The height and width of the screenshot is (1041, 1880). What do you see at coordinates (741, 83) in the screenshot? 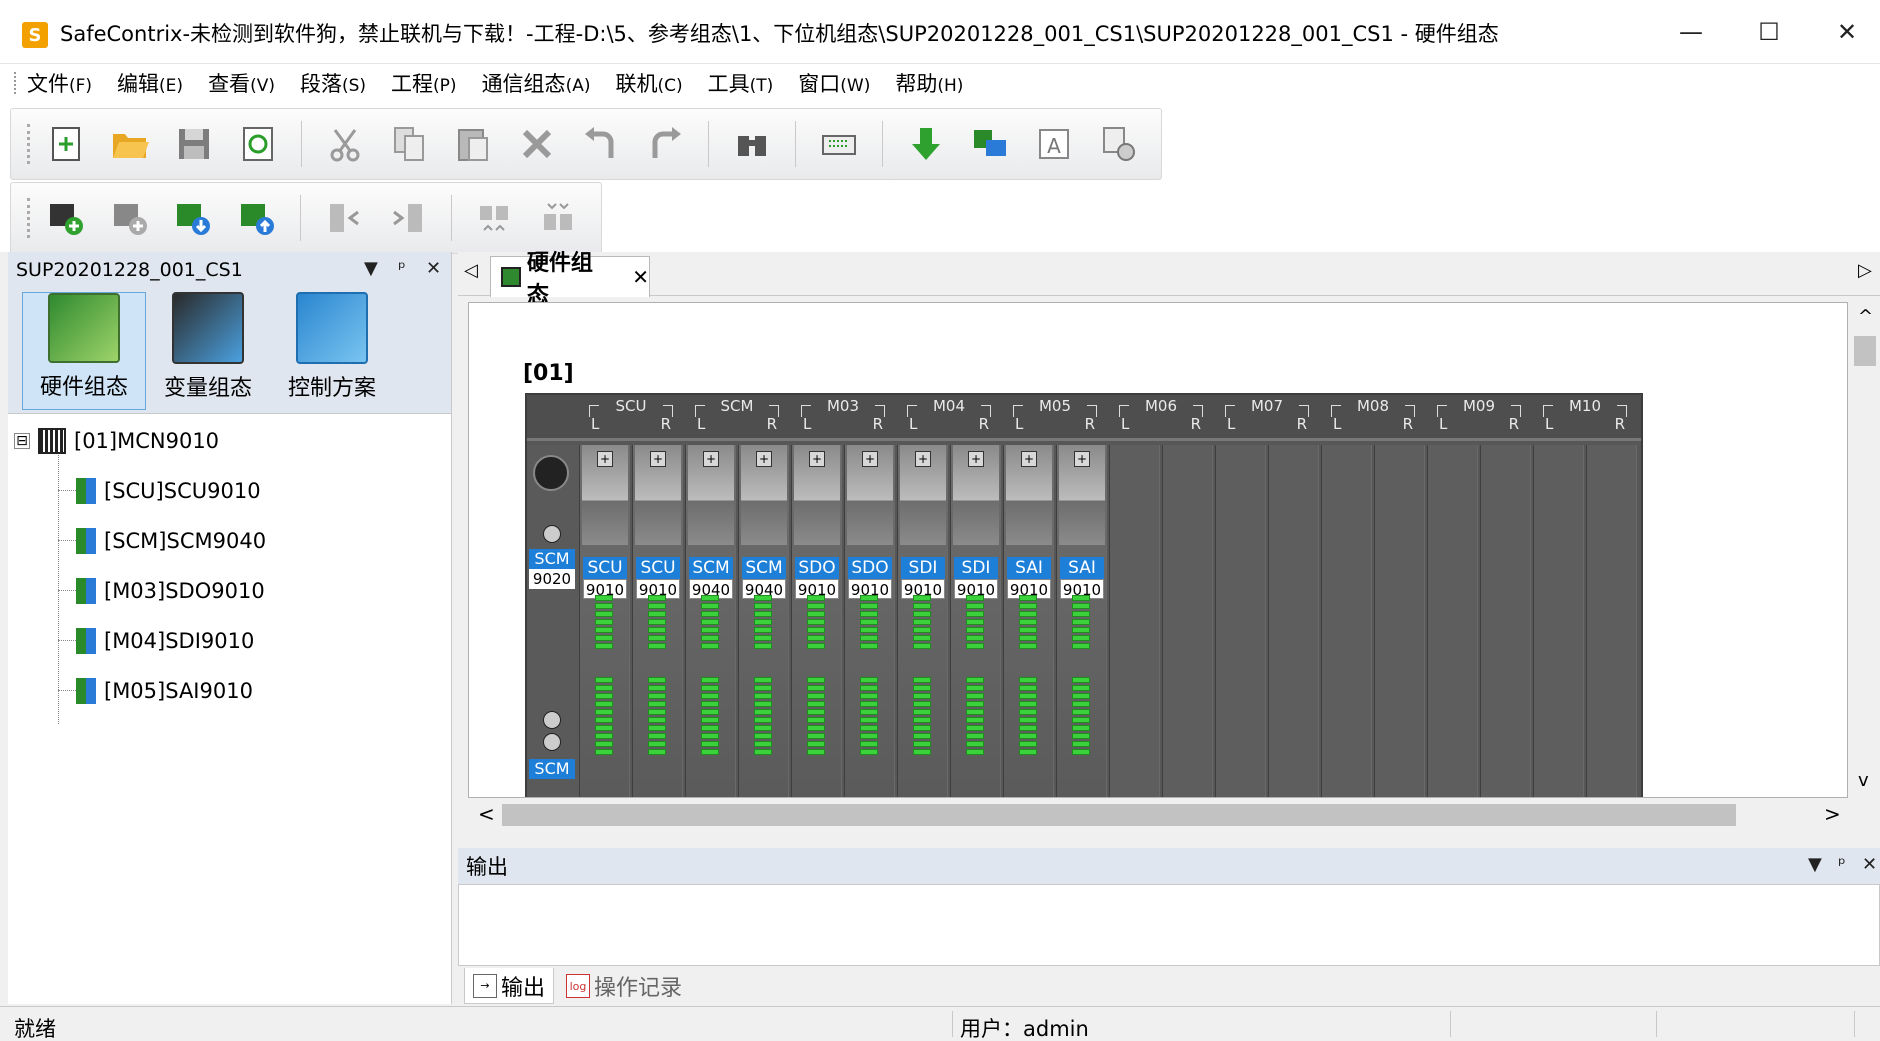
I see `menu-tools: 工具(T)` at bounding box center [741, 83].